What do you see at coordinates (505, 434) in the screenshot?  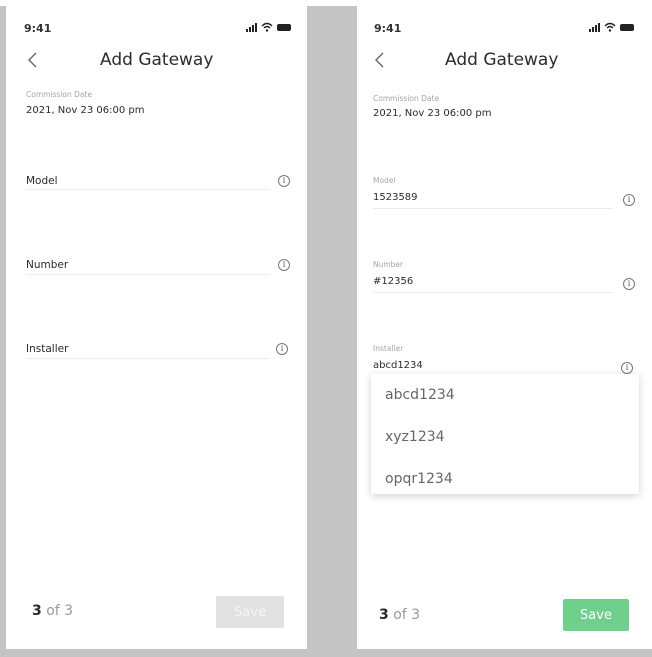 I see `installer-dropdown: abcd1234 xyz1234 opqr1234` at bounding box center [505, 434].